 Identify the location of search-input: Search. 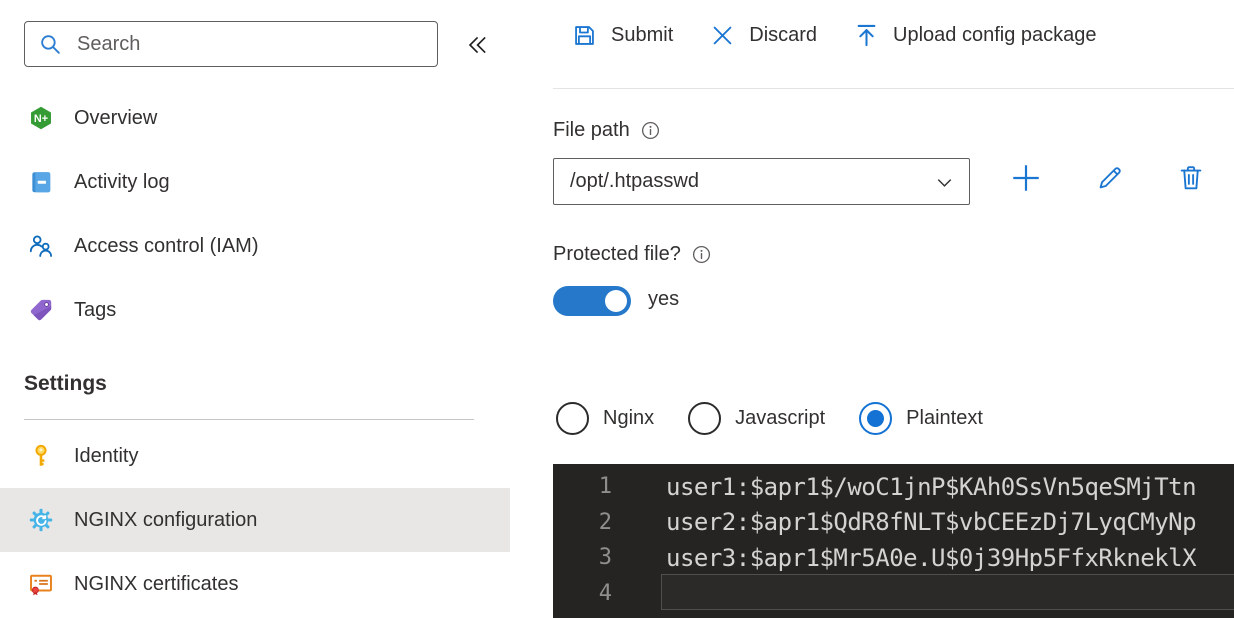
(231, 44).